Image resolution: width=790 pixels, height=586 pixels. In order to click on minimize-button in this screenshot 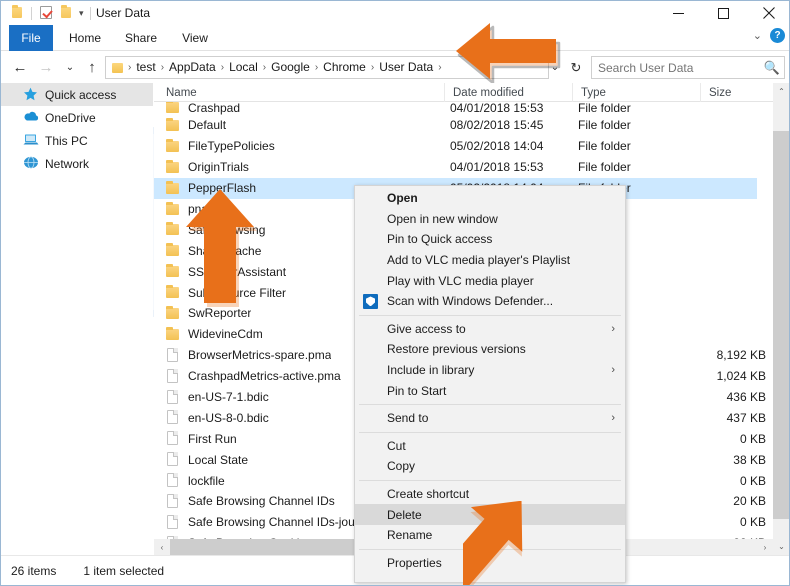, I will do `click(678, 13)`.